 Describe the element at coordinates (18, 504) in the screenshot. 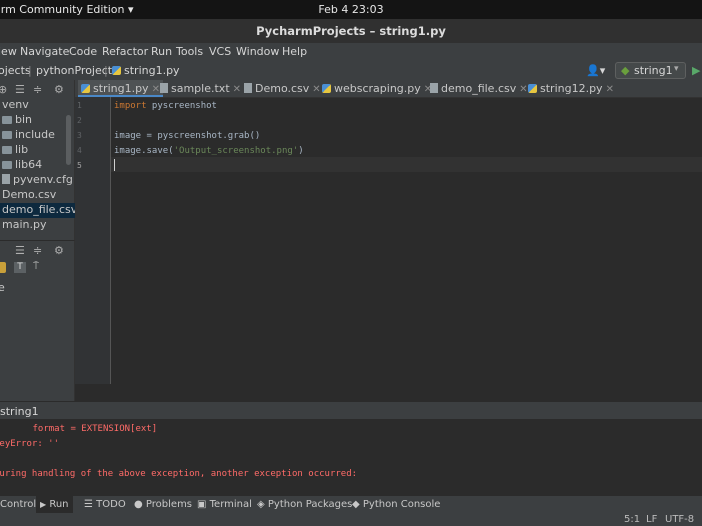

I see `tool-version-control: Control` at that location.